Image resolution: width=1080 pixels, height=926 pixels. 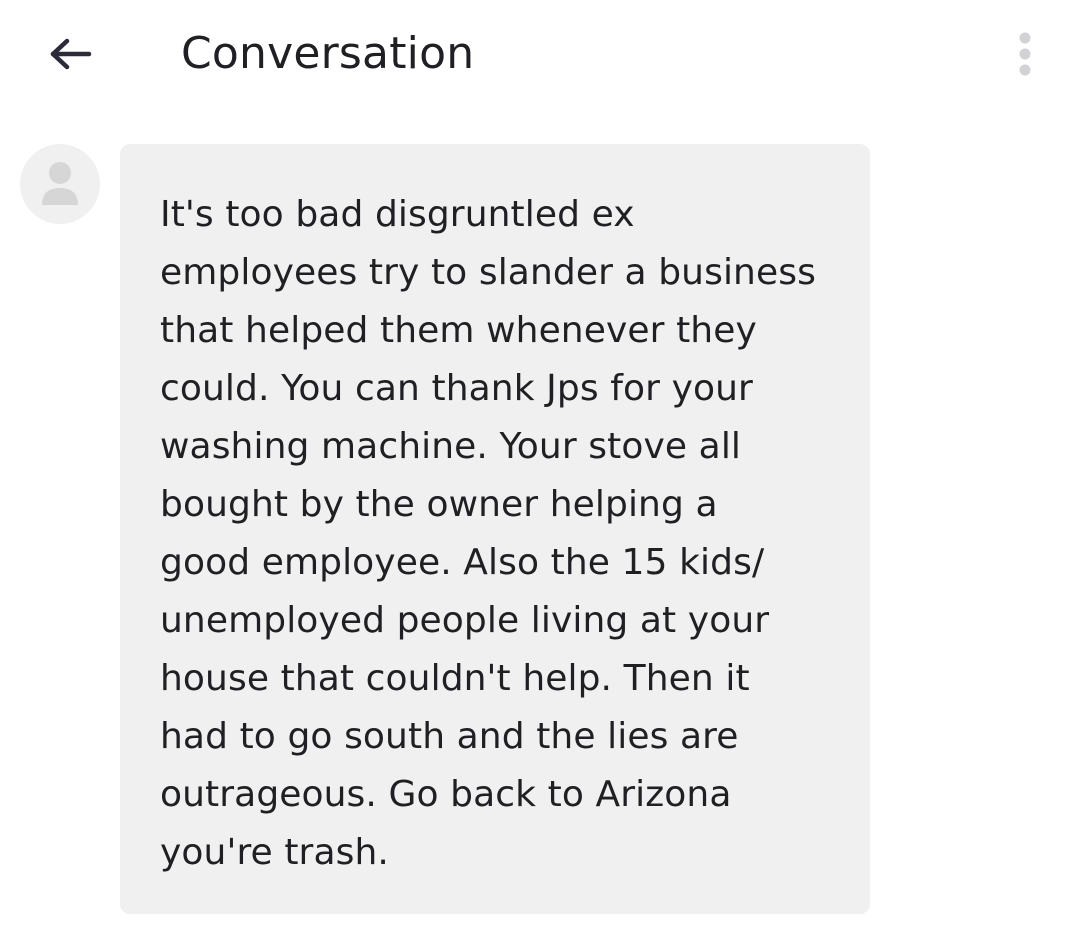 I want to click on message-line: washing machine. Your stove all, so click(x=451, y=446).